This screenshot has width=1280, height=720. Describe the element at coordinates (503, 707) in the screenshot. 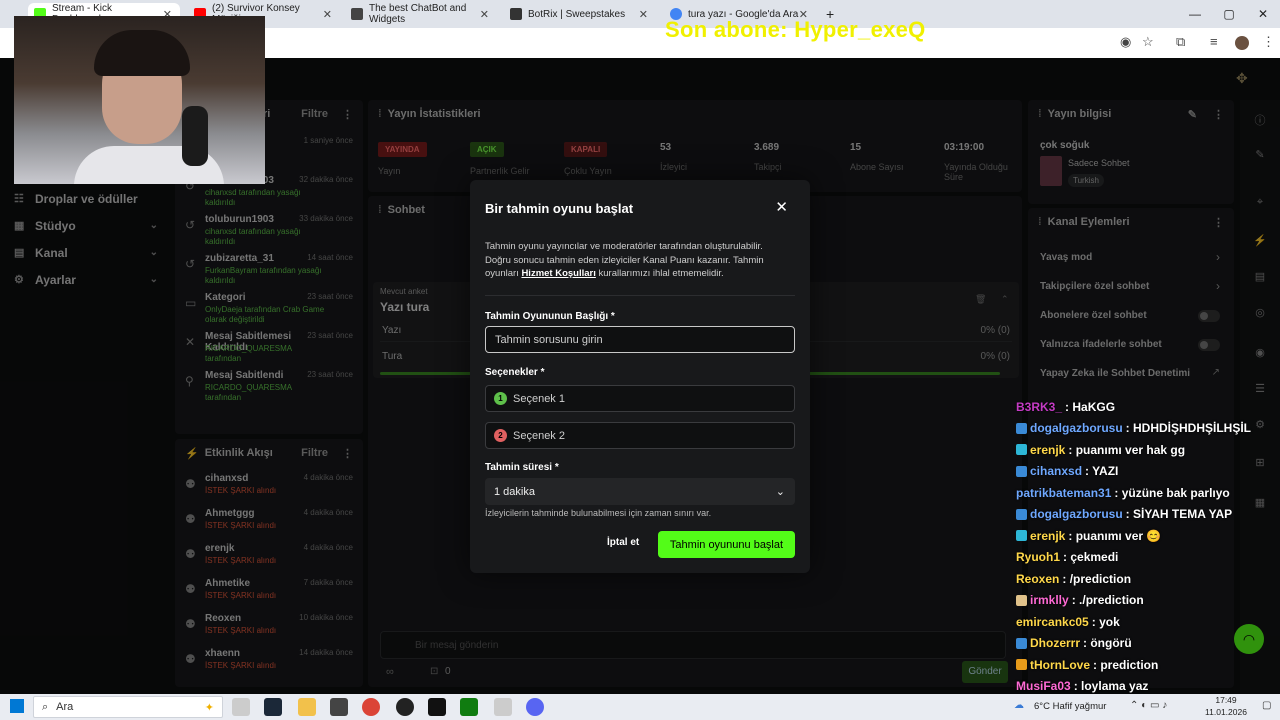

I see `app-icon` at that location.